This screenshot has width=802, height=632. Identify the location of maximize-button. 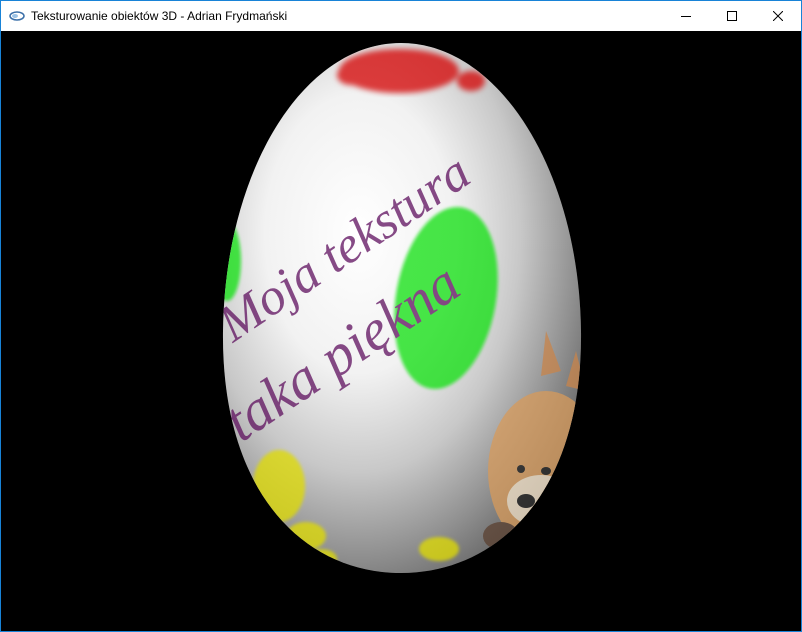
(732, 16).